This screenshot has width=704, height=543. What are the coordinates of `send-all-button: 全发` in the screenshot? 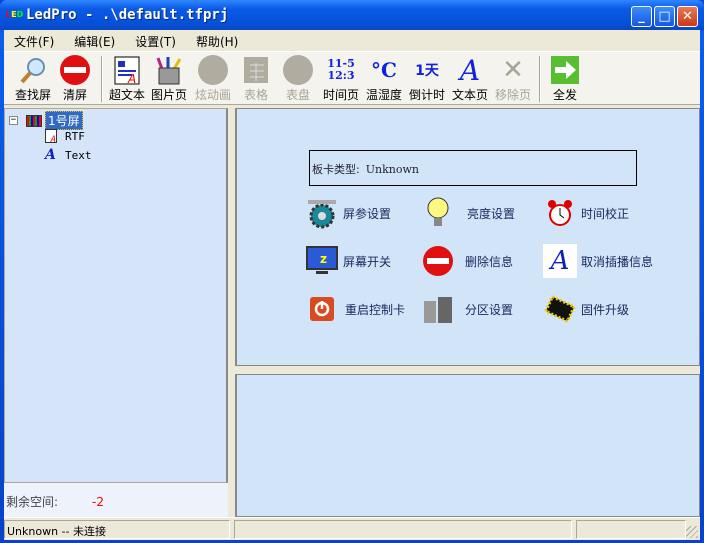 It's located at (565, 79).